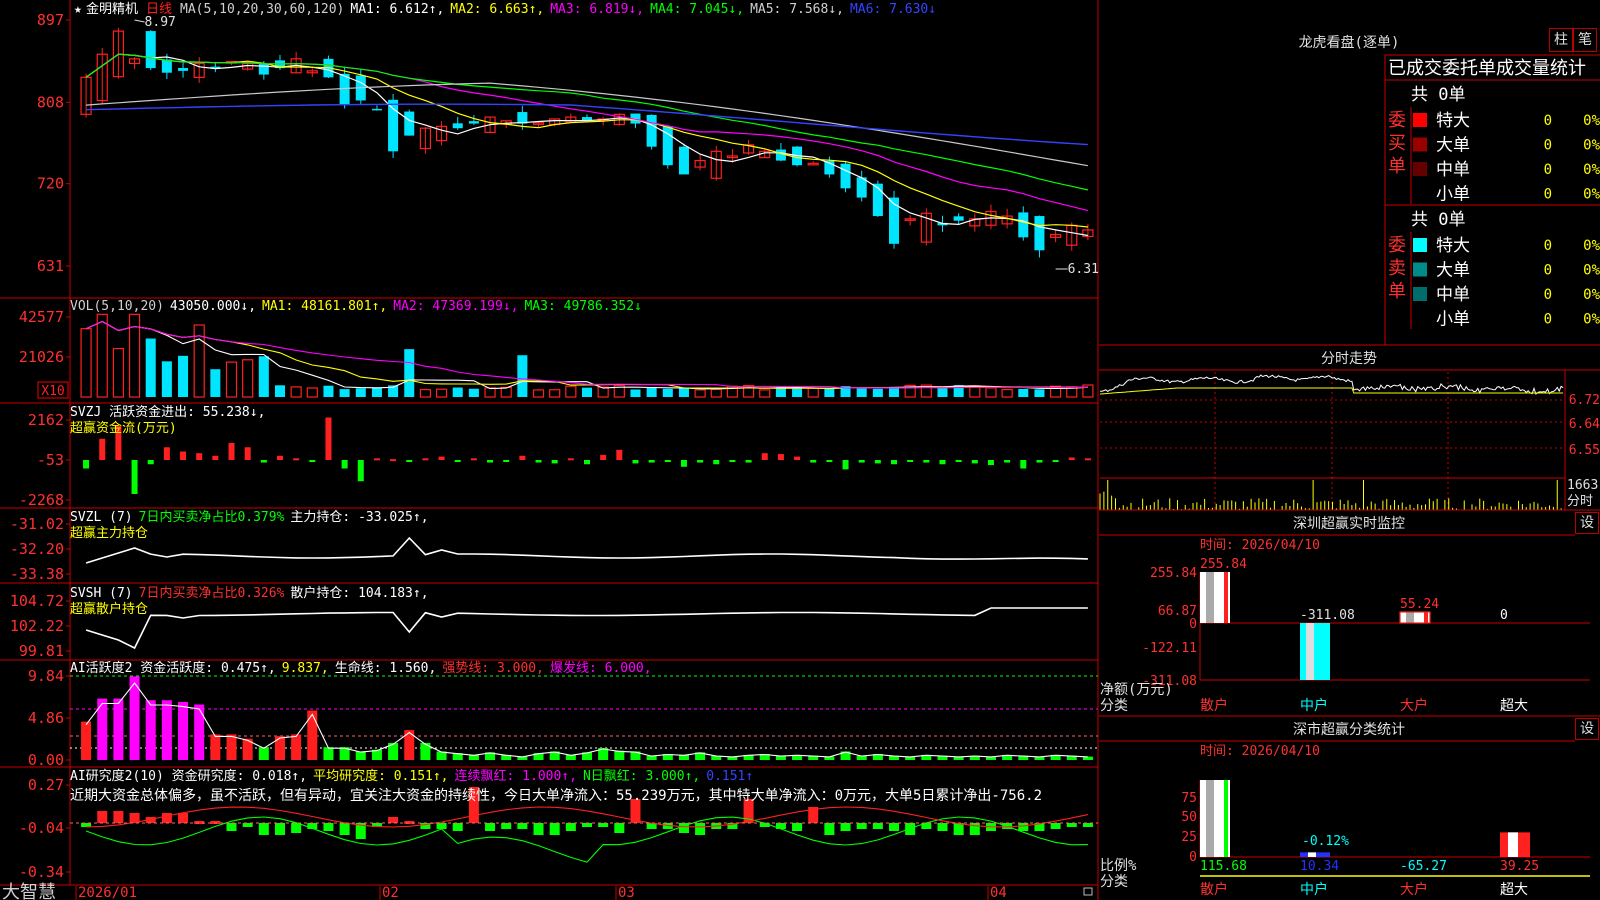  I want to click on buy-row-name-3: 小单, so click(1453, 195).